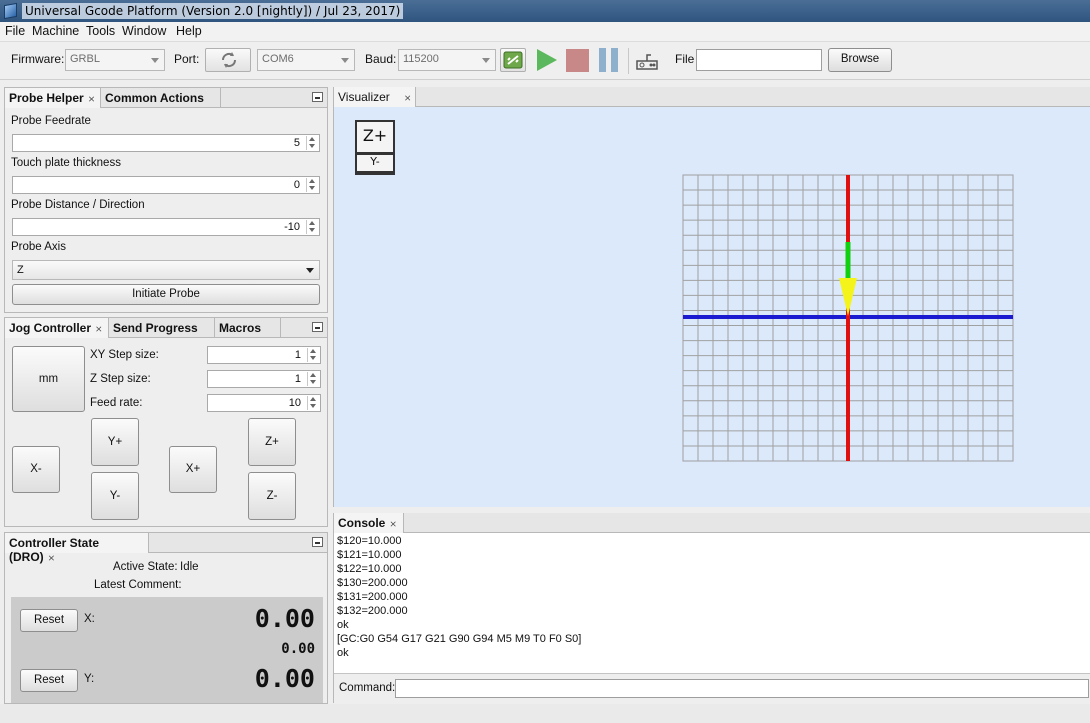 This screenshot has width=1090, height=723. I want to click on stop-icon, so click(577, 60).